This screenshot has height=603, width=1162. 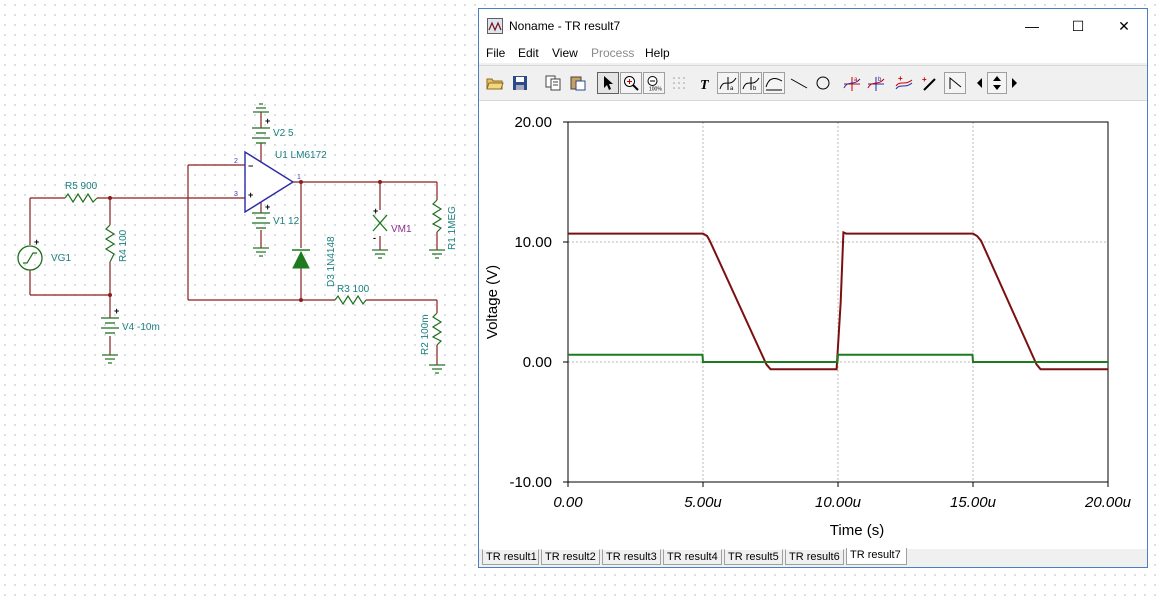 I want to click on circle-tool-button, so click(x=823, y=83).